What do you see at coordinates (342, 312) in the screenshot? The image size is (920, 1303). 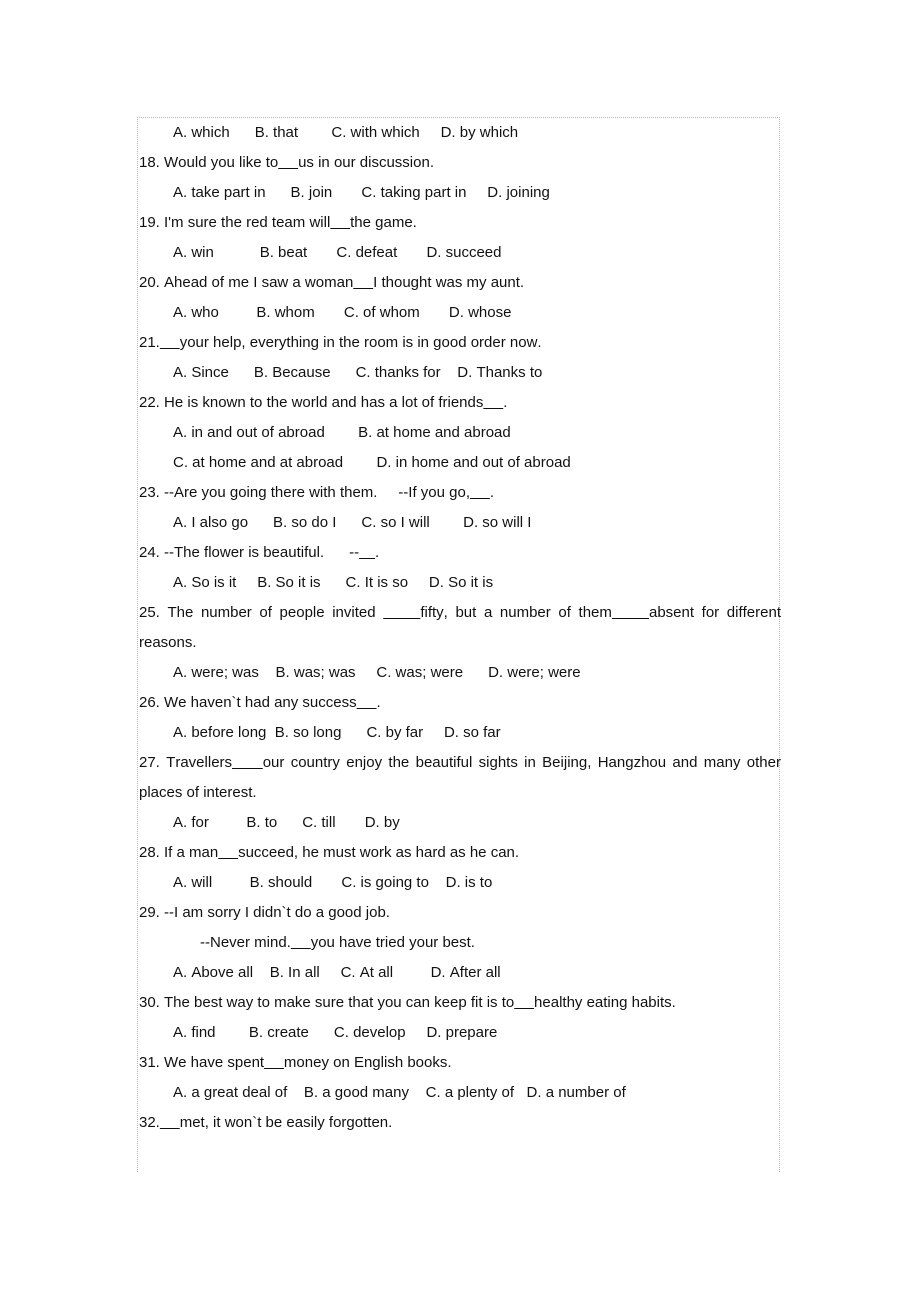 I see `option-row: A. who B. whom C. of whom D. whose` at bounding box center [342, 312].